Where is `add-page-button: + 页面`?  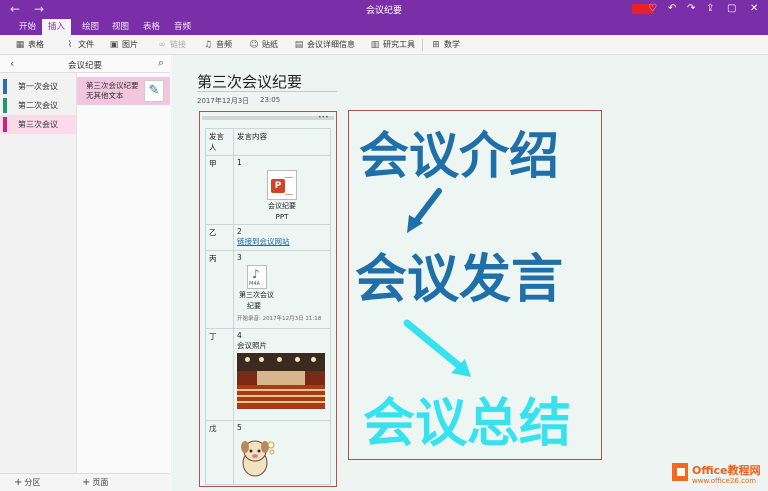 add-page-button: + 页面 is located at coordinates (95, 482).